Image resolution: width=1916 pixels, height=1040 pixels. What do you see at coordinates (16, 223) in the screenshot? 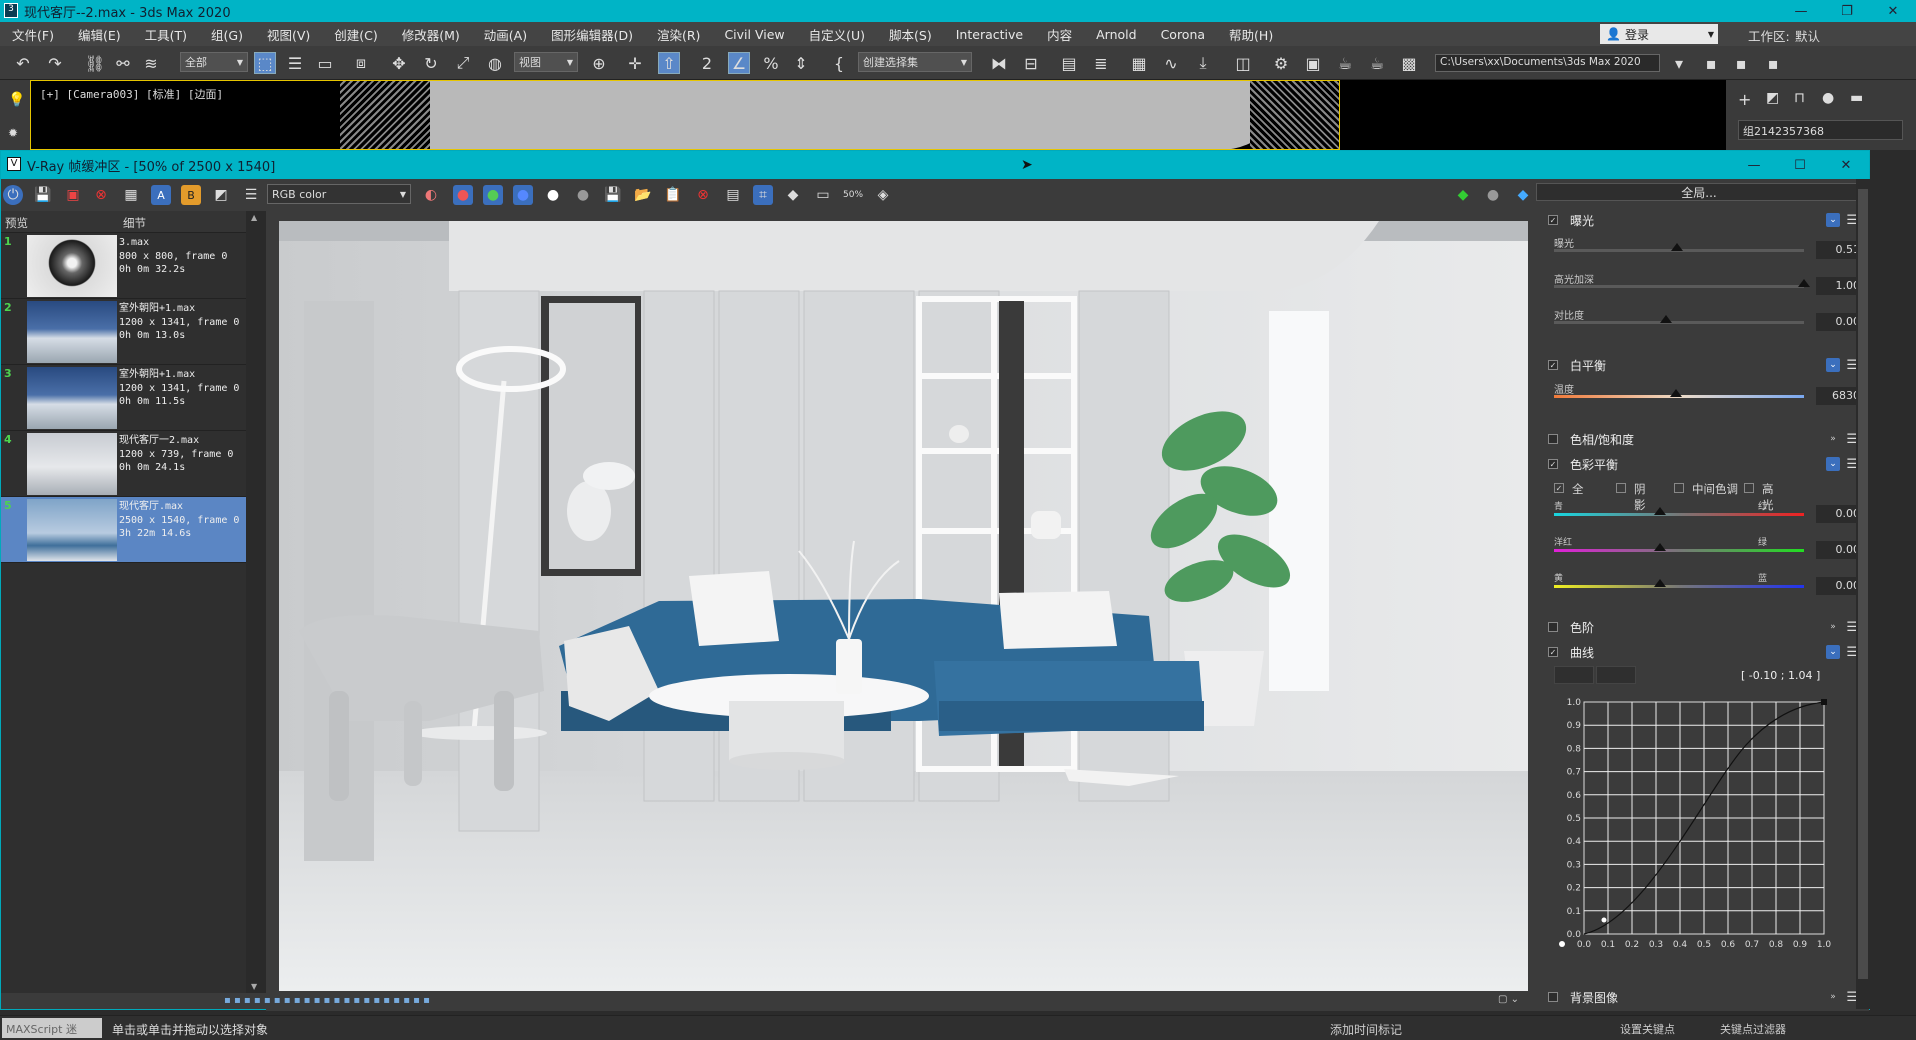
I see `history-preview-header: 预览` at bounding box center [16, 223].